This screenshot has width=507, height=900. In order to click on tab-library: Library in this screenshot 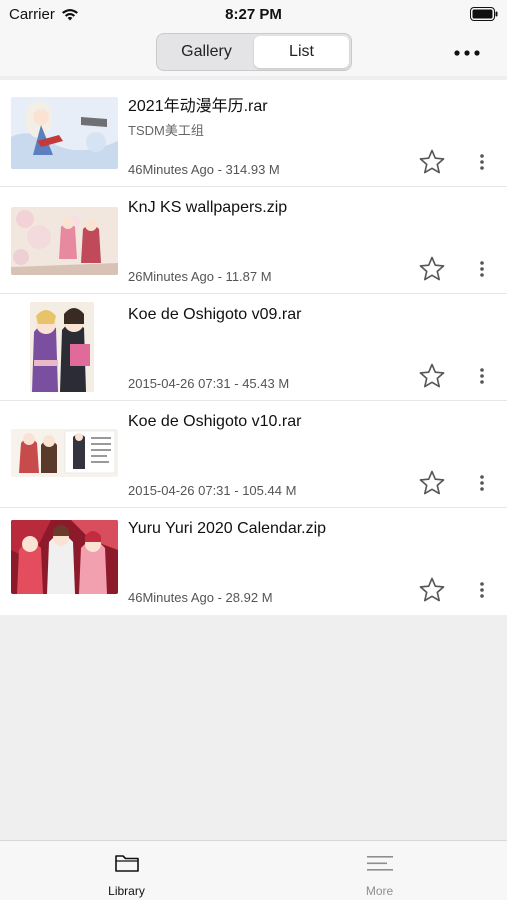, I will do `click(126, 870)`.